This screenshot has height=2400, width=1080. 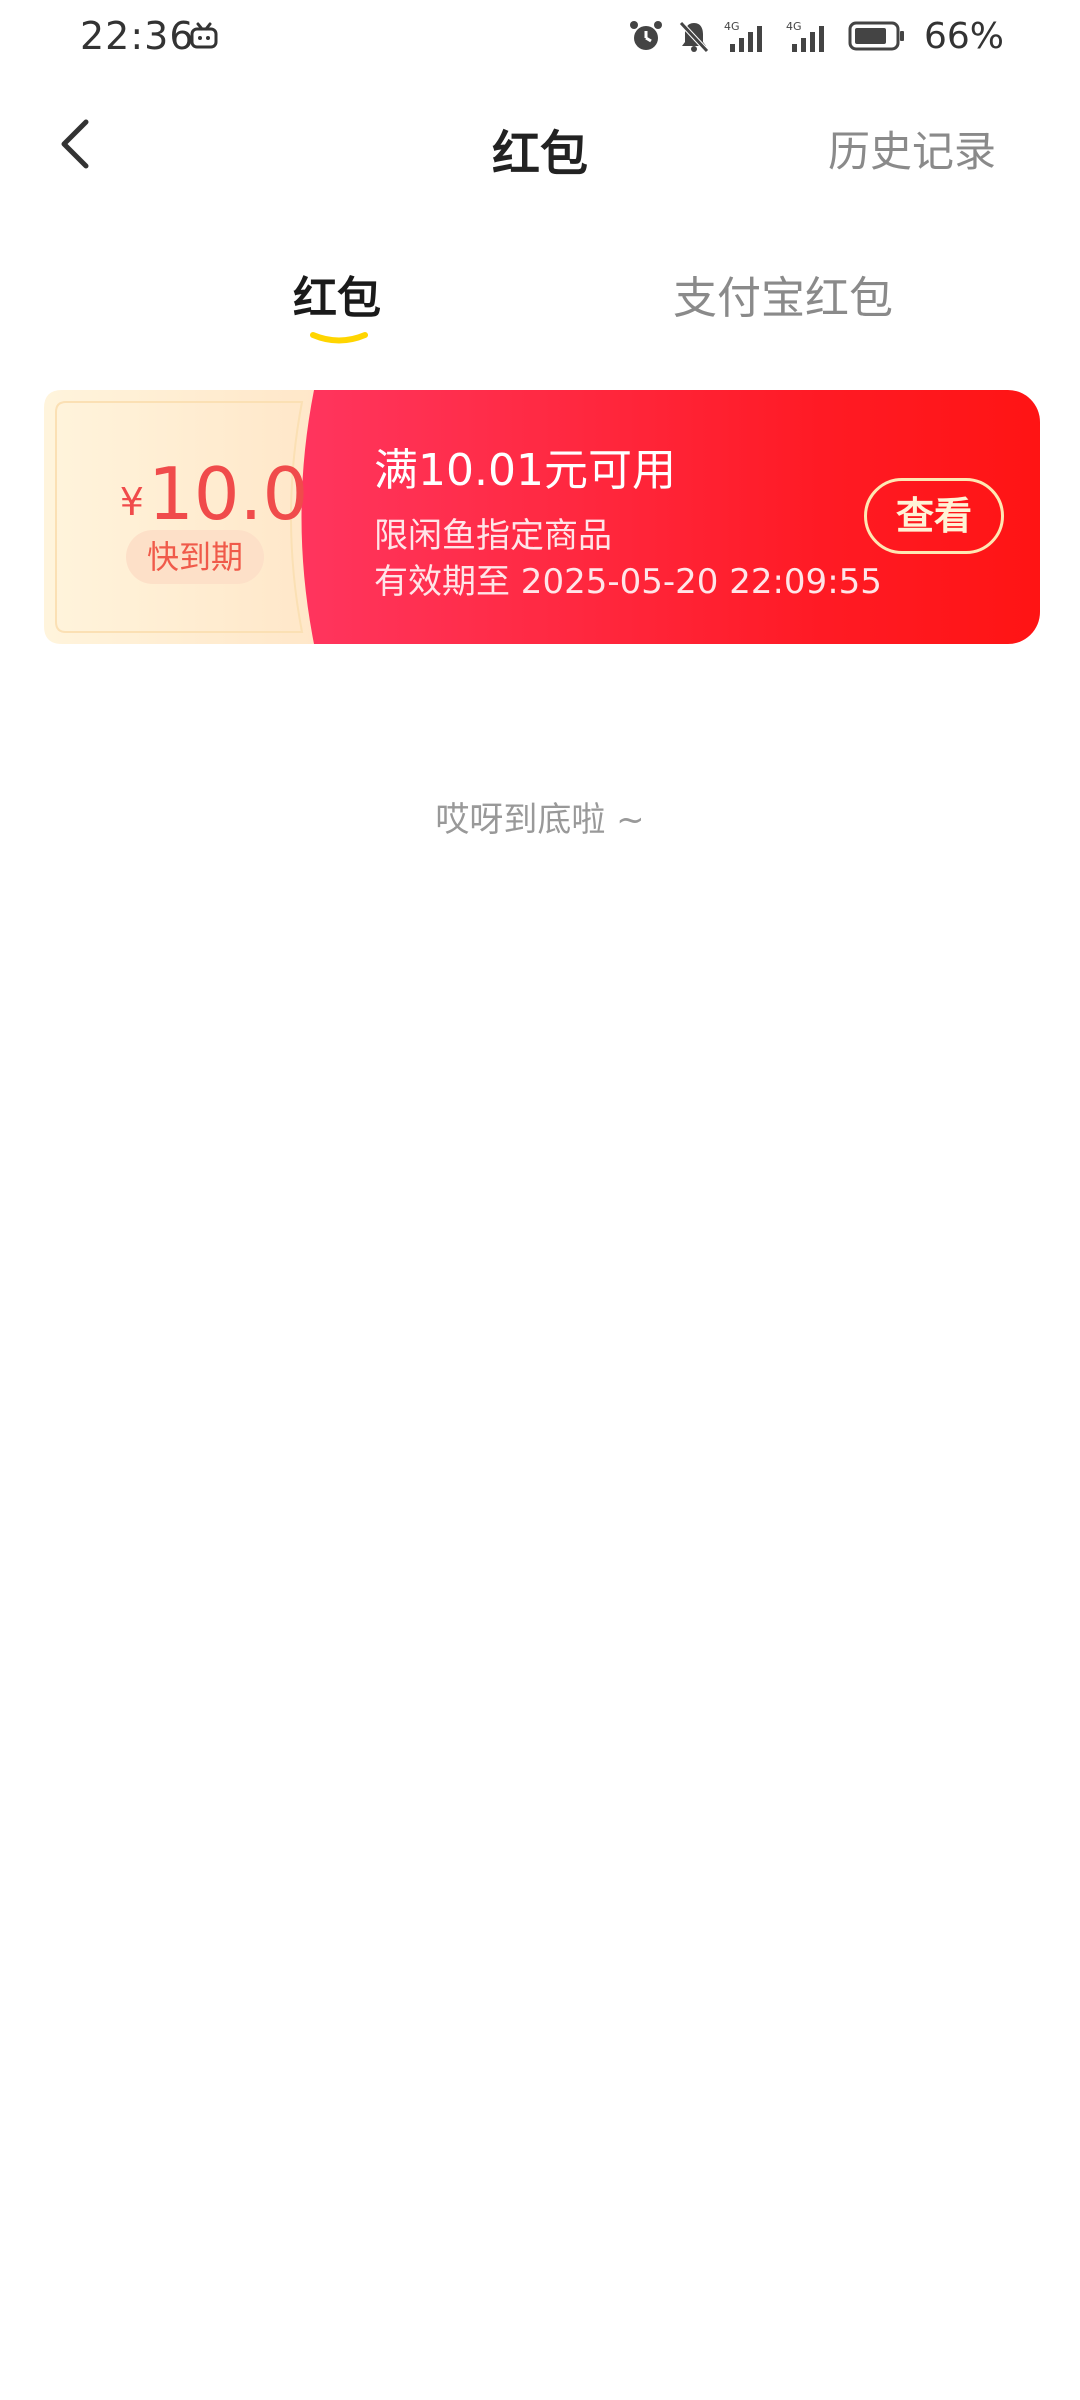 What do you see at coordinates (204, 35) in the screenshot?
I see `tv-app-icon` at bounding box center [204, 35].